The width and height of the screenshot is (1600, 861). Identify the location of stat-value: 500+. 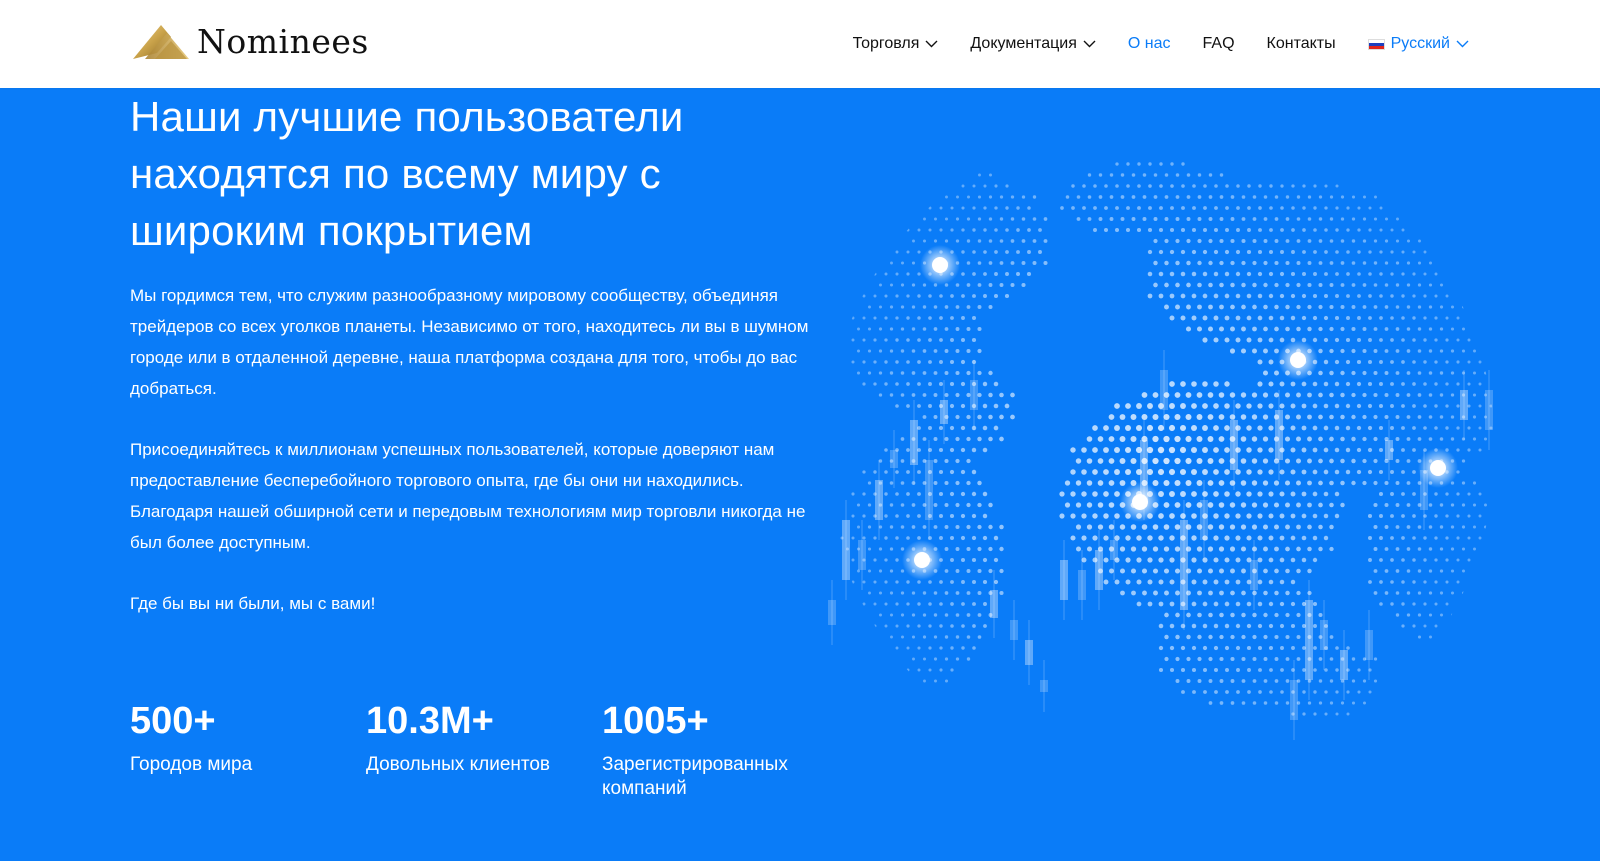
(173, 721).